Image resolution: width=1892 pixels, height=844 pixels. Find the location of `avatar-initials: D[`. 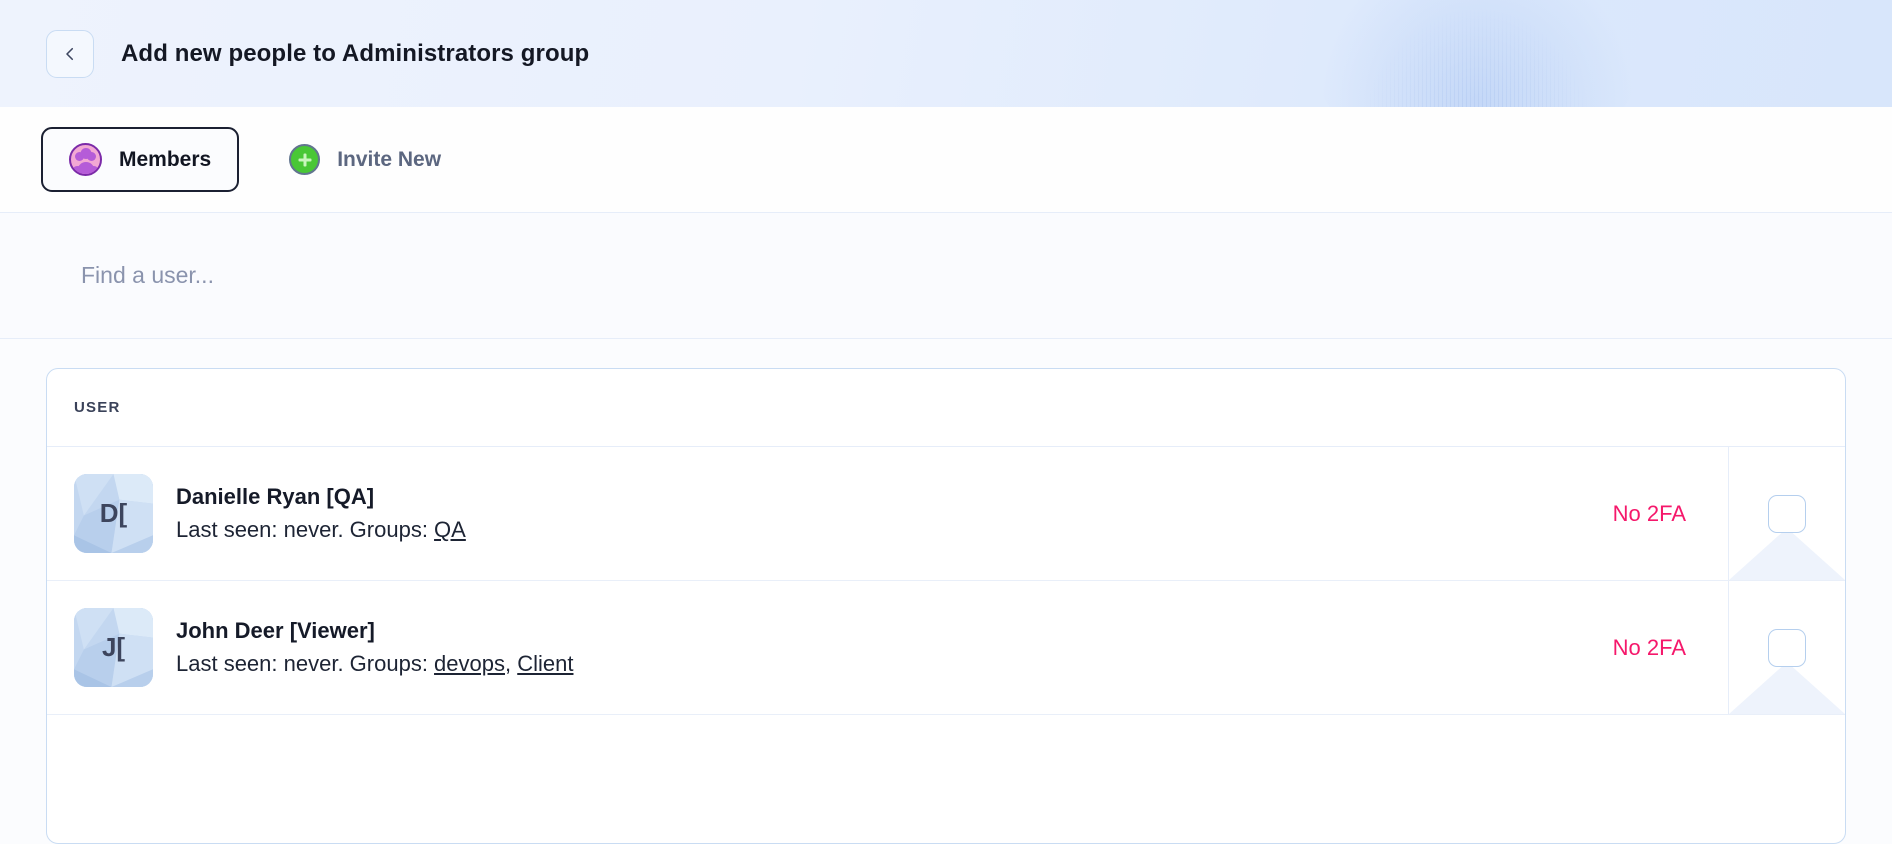

avatar-initials: D[ is located at coordinates (113, 513).